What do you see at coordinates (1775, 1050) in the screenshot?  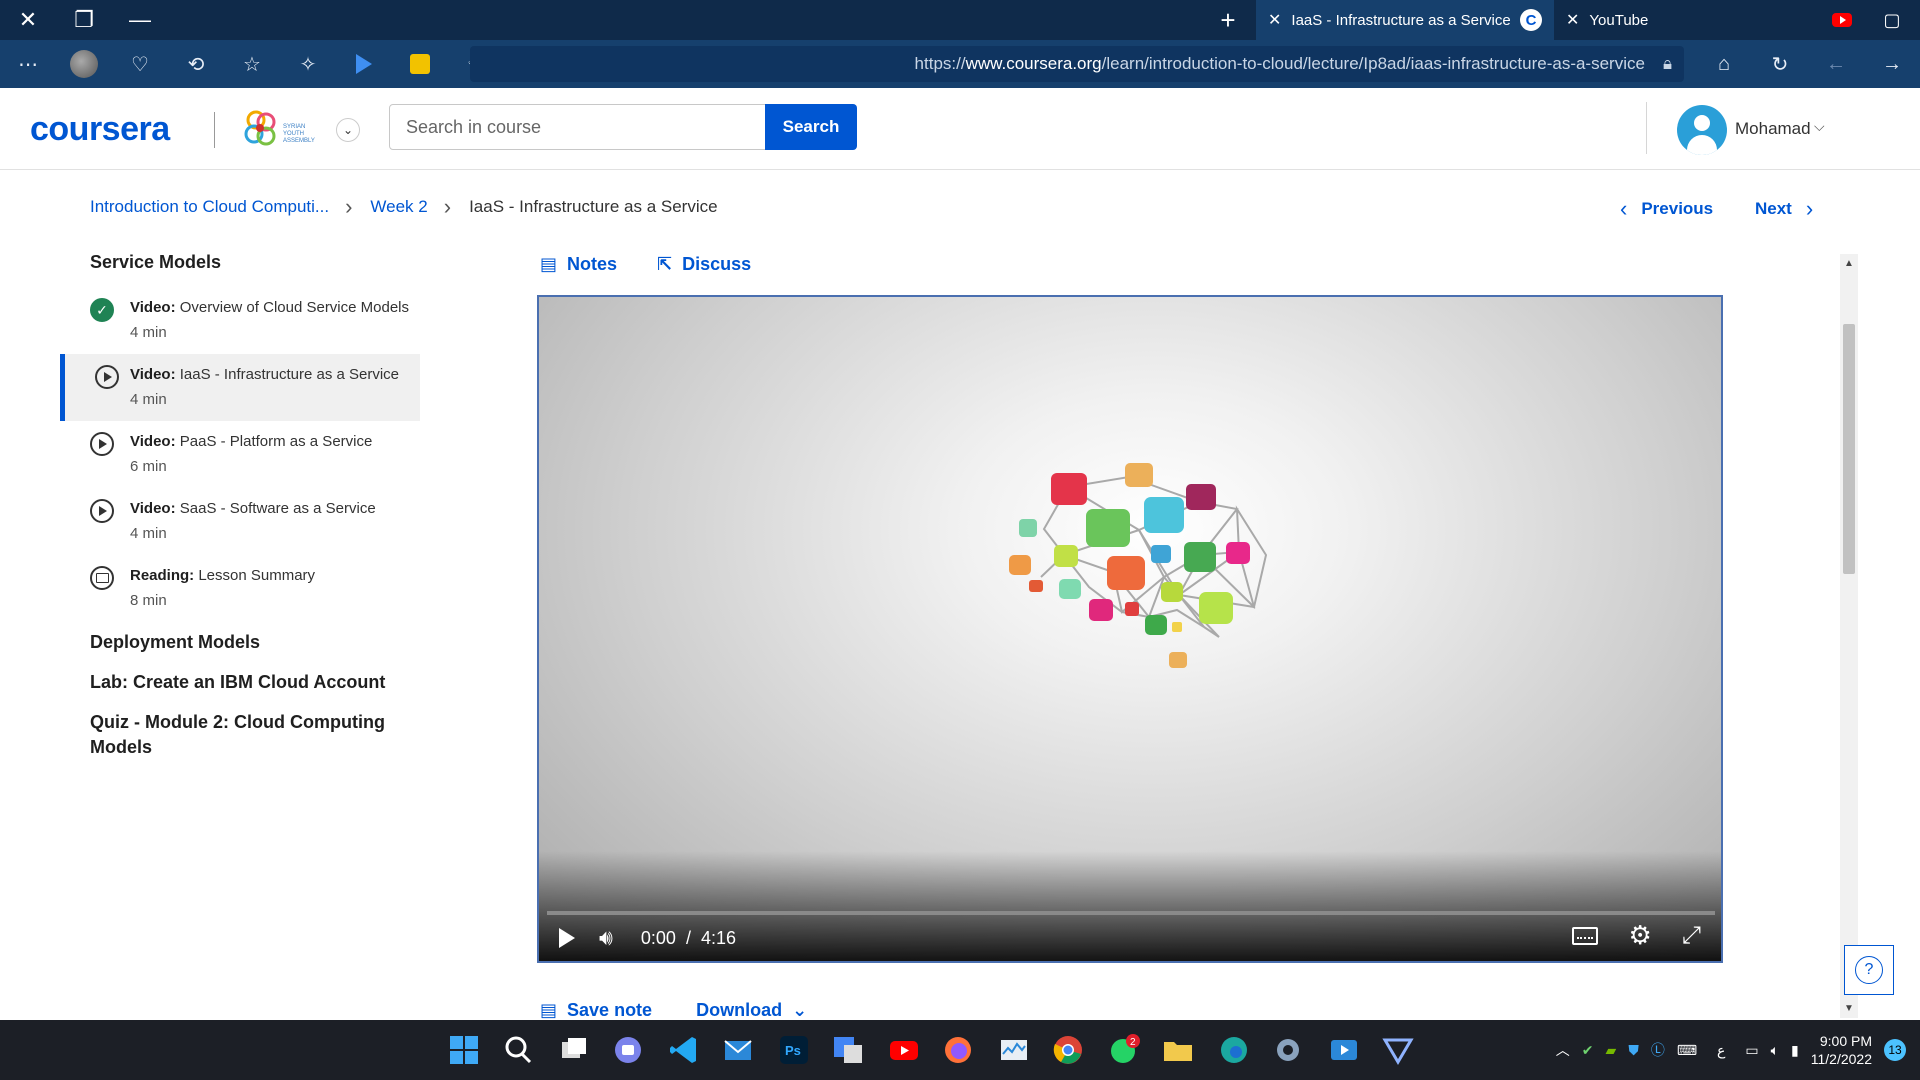 I see `speaker-icon: 🔈︎` at bounding box center [1775, 1050].